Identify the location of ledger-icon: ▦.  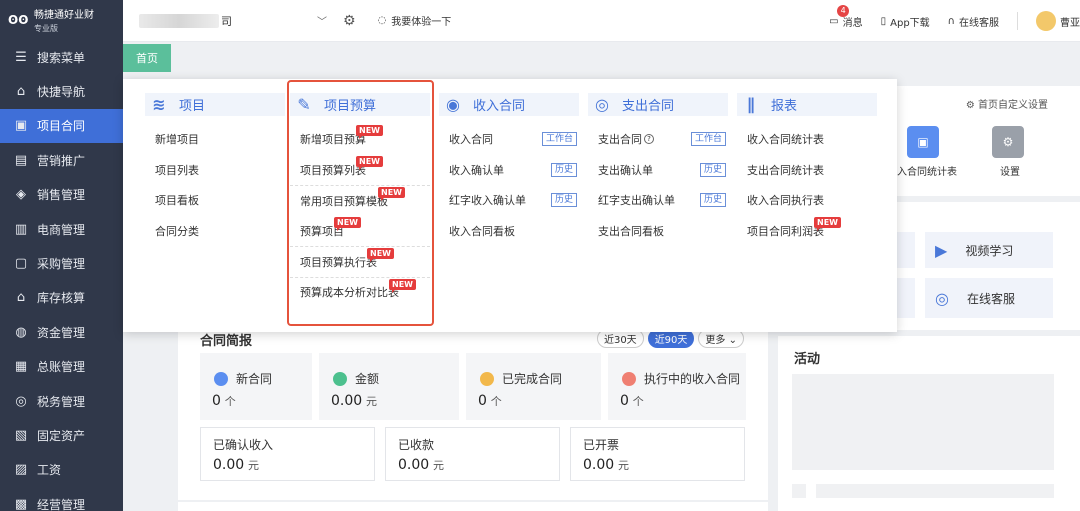
(21, 367).